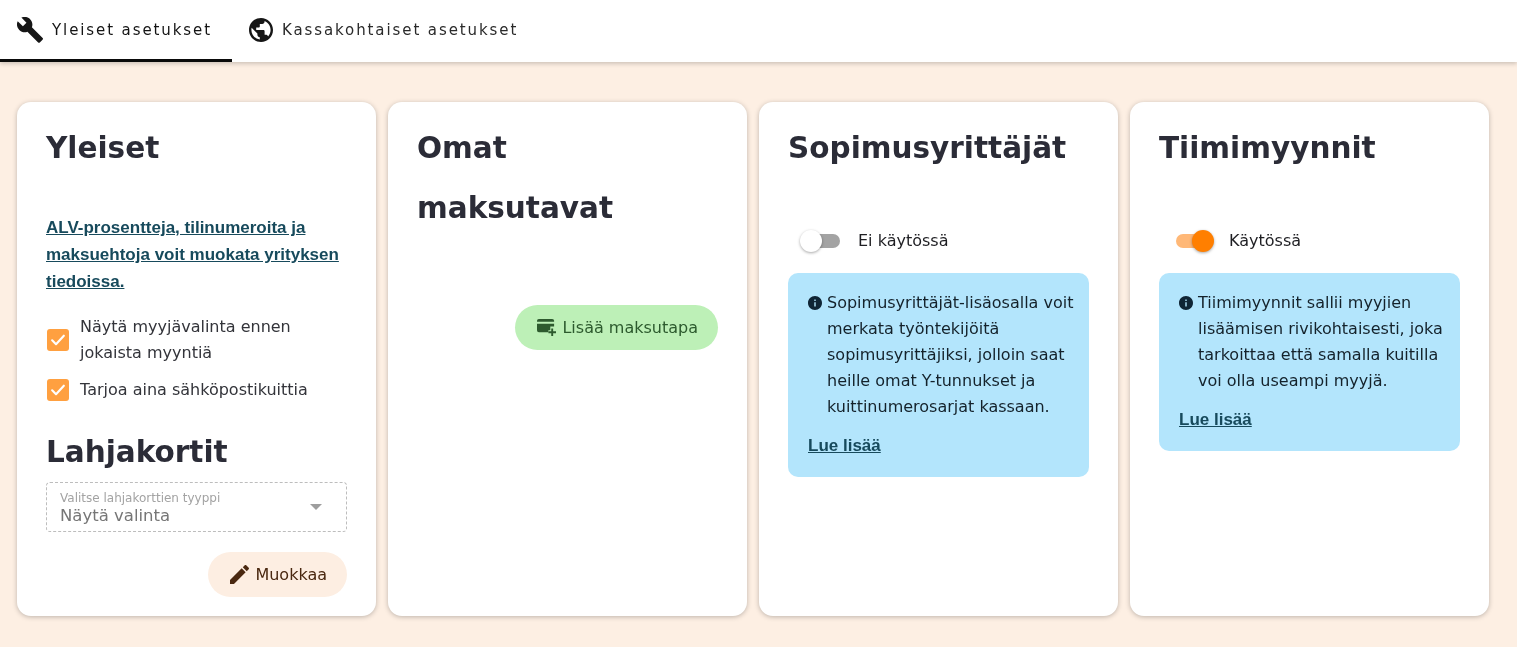 The image size is (1517, 647). What do you see at coordinates (186, 340) in the screenshot?
I see `checkbox-label: Näytä myyjävalinta ennen jokaista myyntiä` at bounding box center [186, 340].